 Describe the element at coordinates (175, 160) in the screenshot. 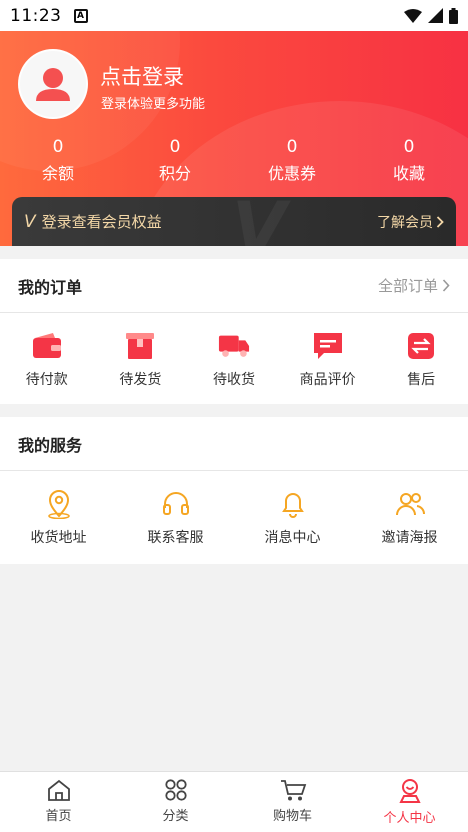

I see `stat-points: 0 积分` at that location.